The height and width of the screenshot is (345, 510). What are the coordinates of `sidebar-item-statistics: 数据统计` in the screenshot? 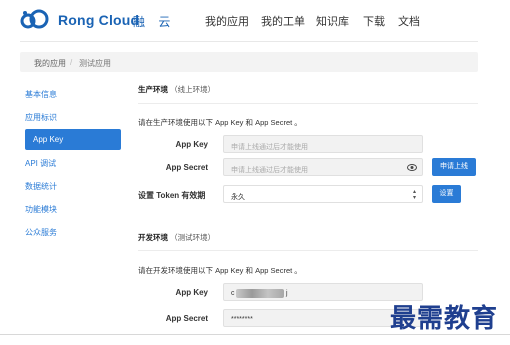 It's located at (41, 186).